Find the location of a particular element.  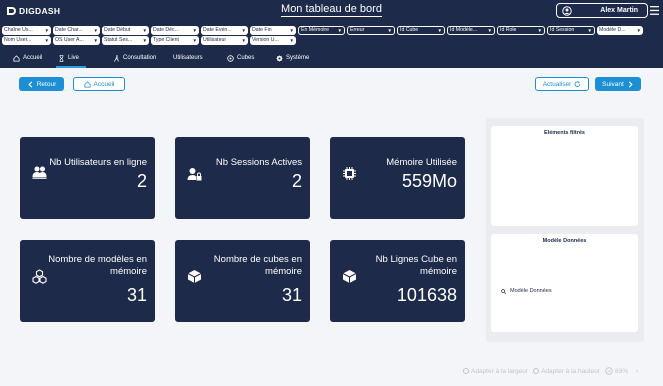

filtered-elements-panel: Eléments filtrés is located at coordinates (564, 176).